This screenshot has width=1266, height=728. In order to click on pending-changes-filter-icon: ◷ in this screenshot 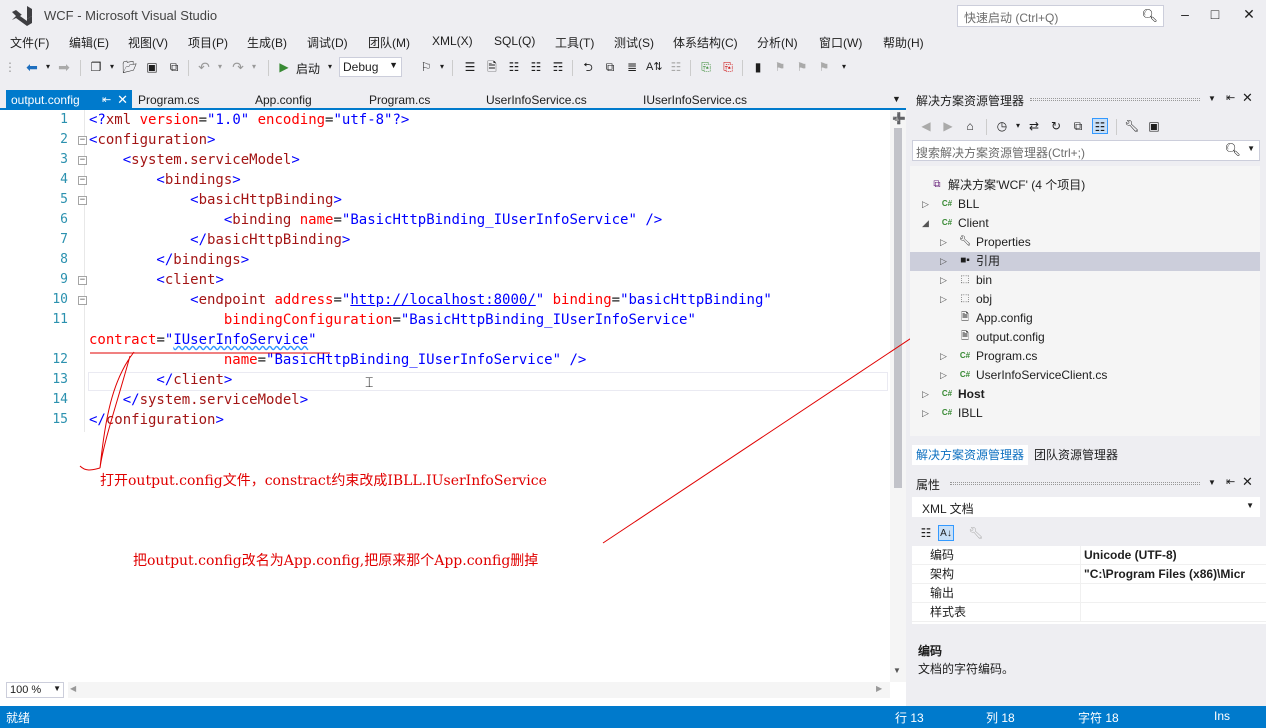, I will do `click(1002, 126)`.